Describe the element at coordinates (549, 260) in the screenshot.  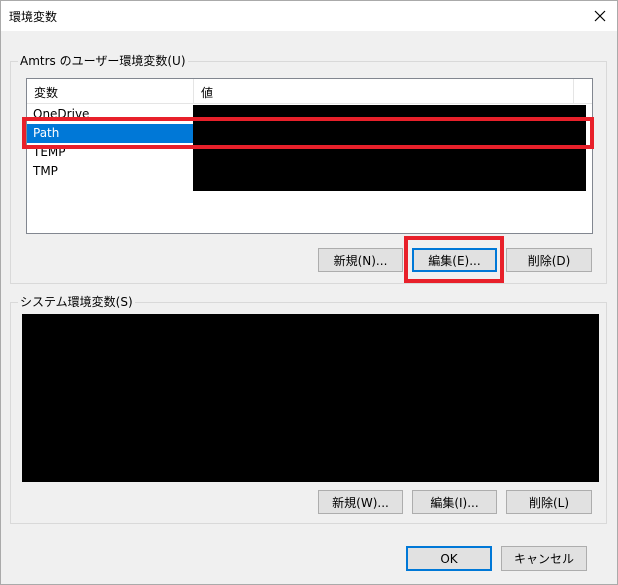
I see `user-delete-button: 削除(D)` at that location.